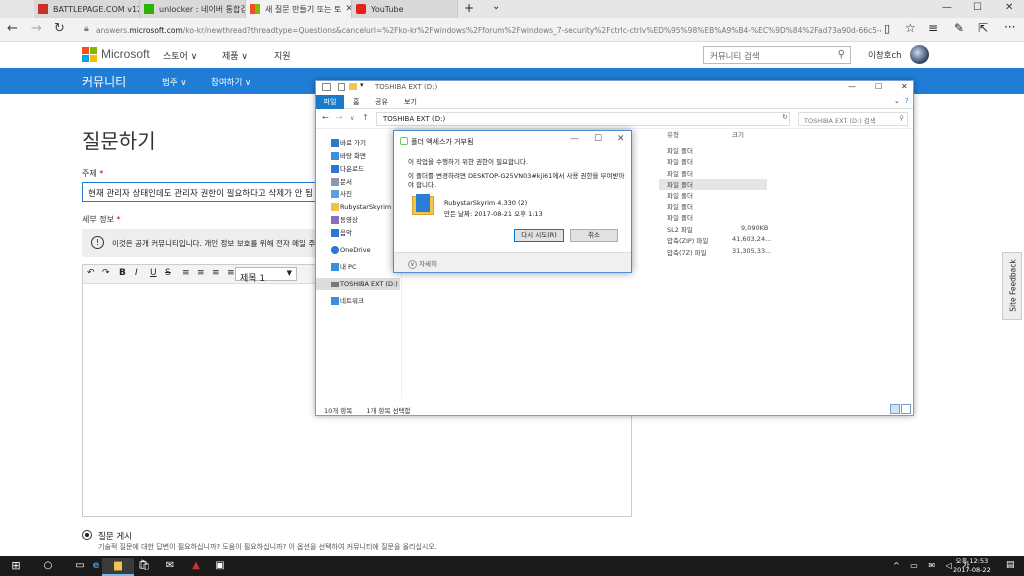 The image size is (1024, 576). Describe the element at coordinates (687, 240) in the screenshot. I see `file-type: 압축(ZIP) 파일` at that location.